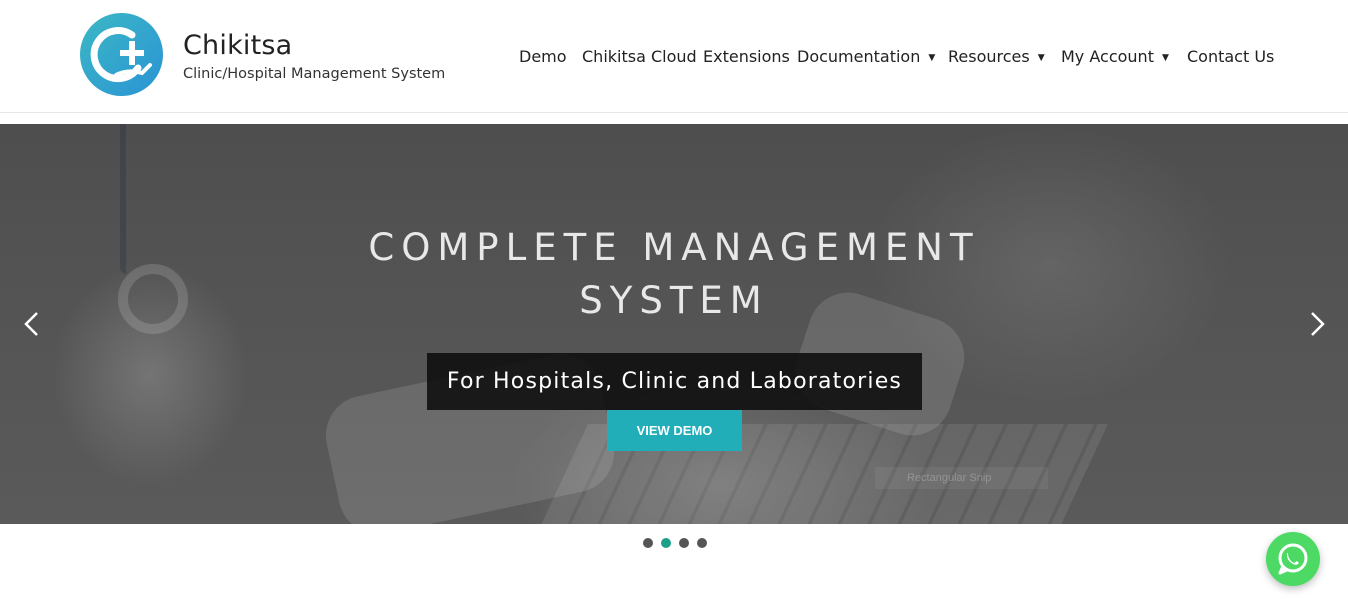 The width and height of the screenshot is (1348, 609). I want to click on brand-tagline: Clinic/Hospital Management System, so click(314, 74).